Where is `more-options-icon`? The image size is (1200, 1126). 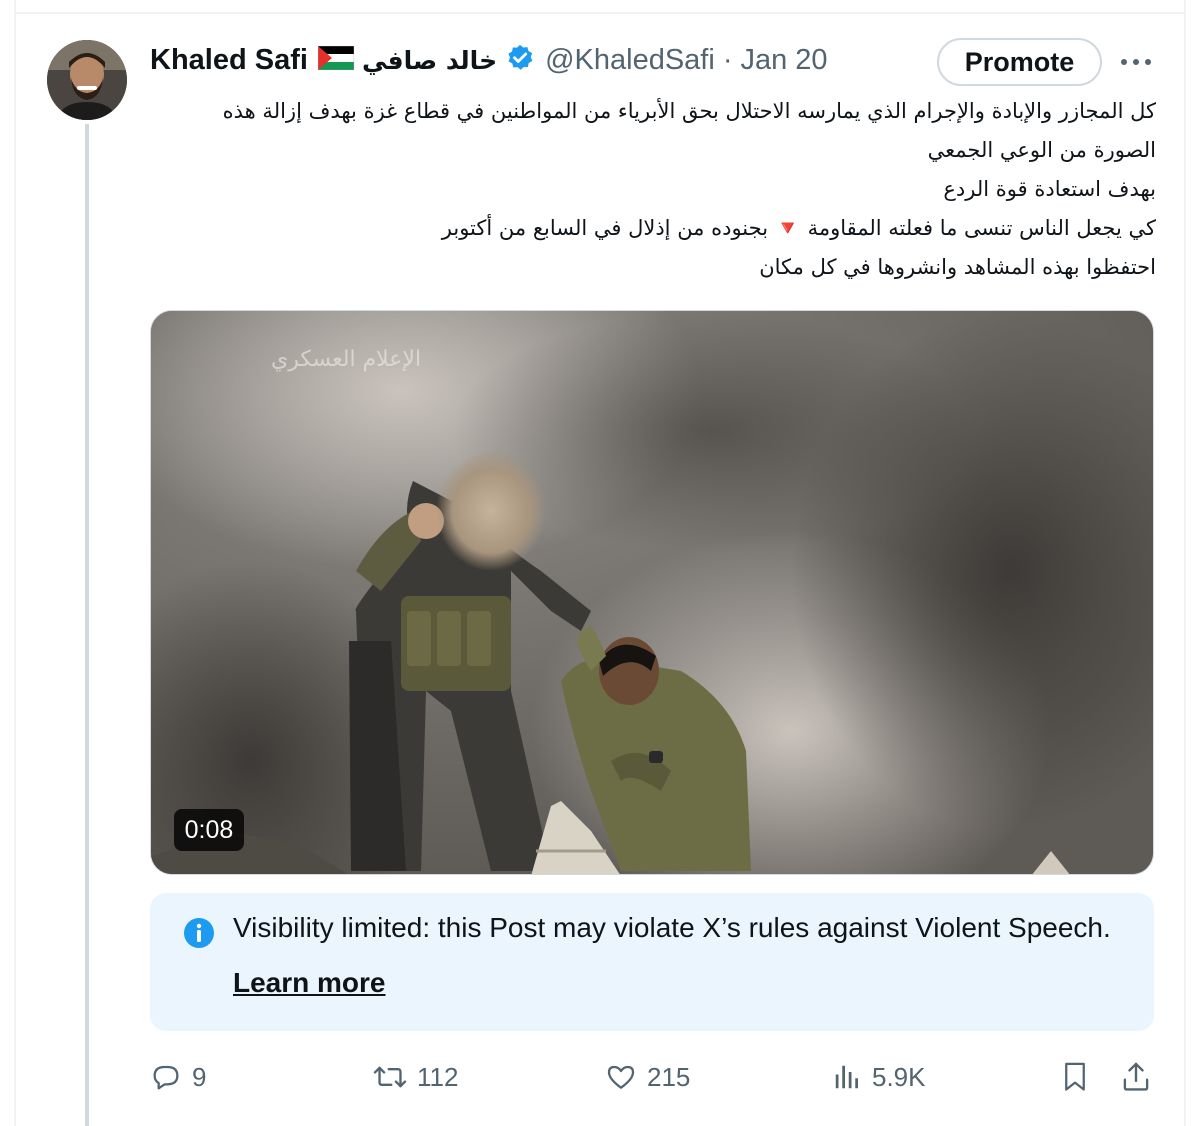 more-options-icon is located at coordinates (1136, 62).